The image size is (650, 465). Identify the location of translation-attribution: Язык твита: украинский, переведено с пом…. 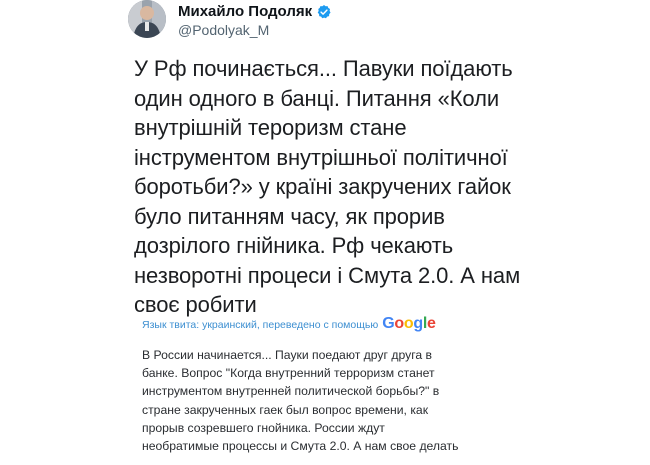
(289, 324).